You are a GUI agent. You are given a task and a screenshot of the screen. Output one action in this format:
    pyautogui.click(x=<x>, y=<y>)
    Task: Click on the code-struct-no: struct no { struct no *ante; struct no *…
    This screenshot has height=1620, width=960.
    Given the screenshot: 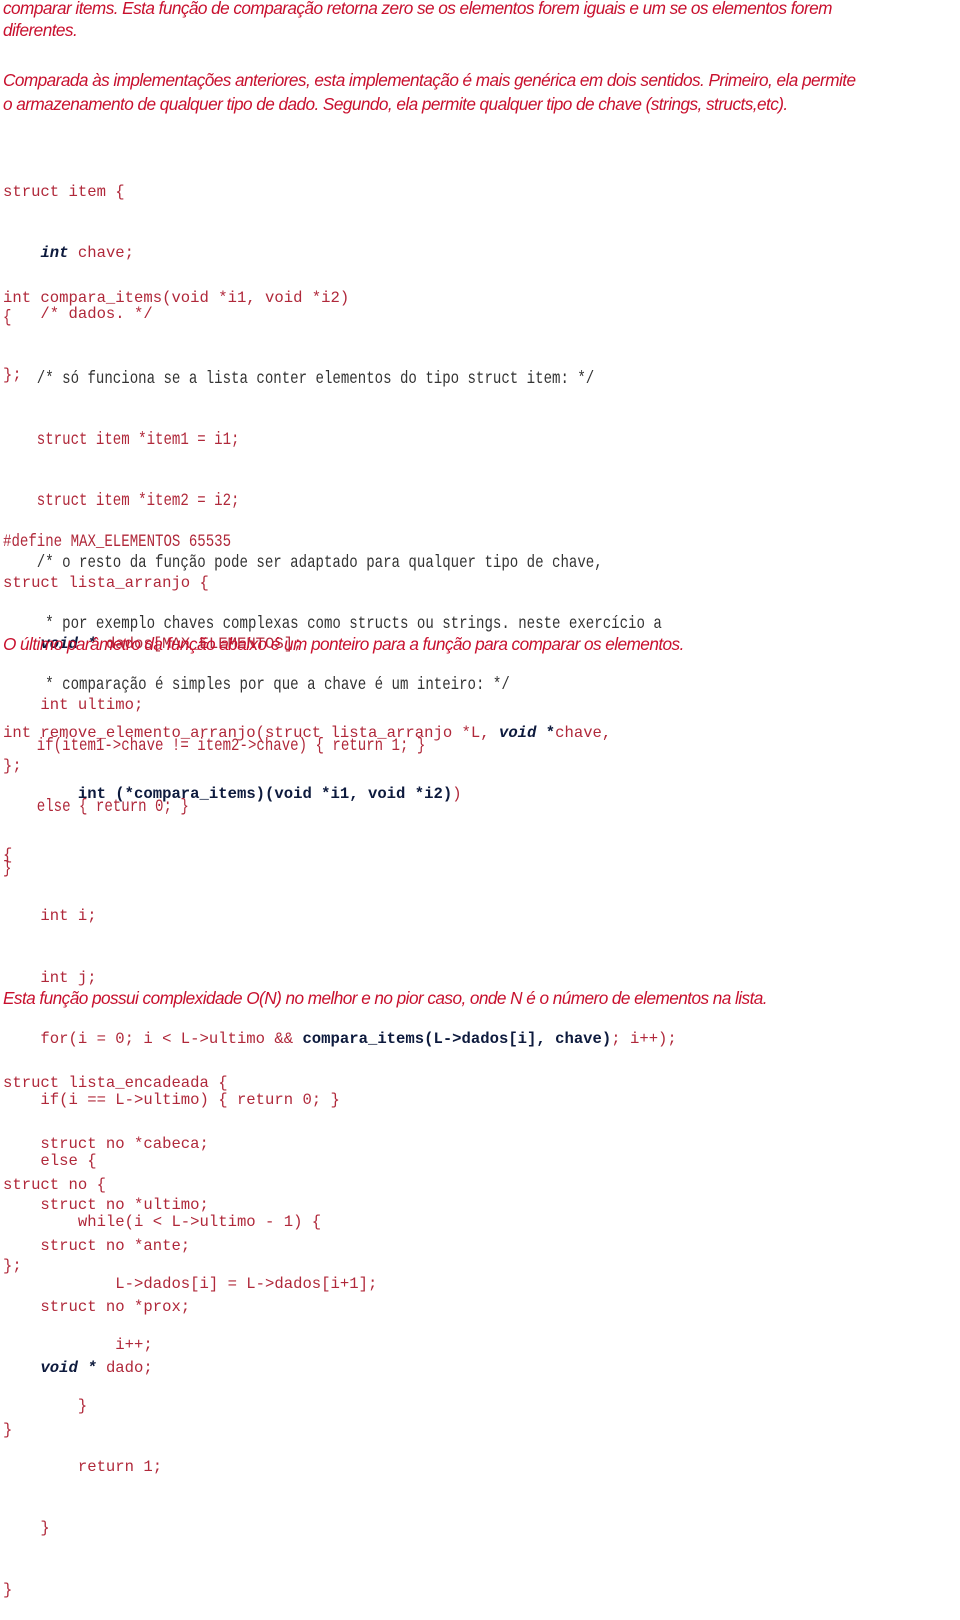 What is the action you would take?
    pyautogui.click(x=96, y=1297)
    